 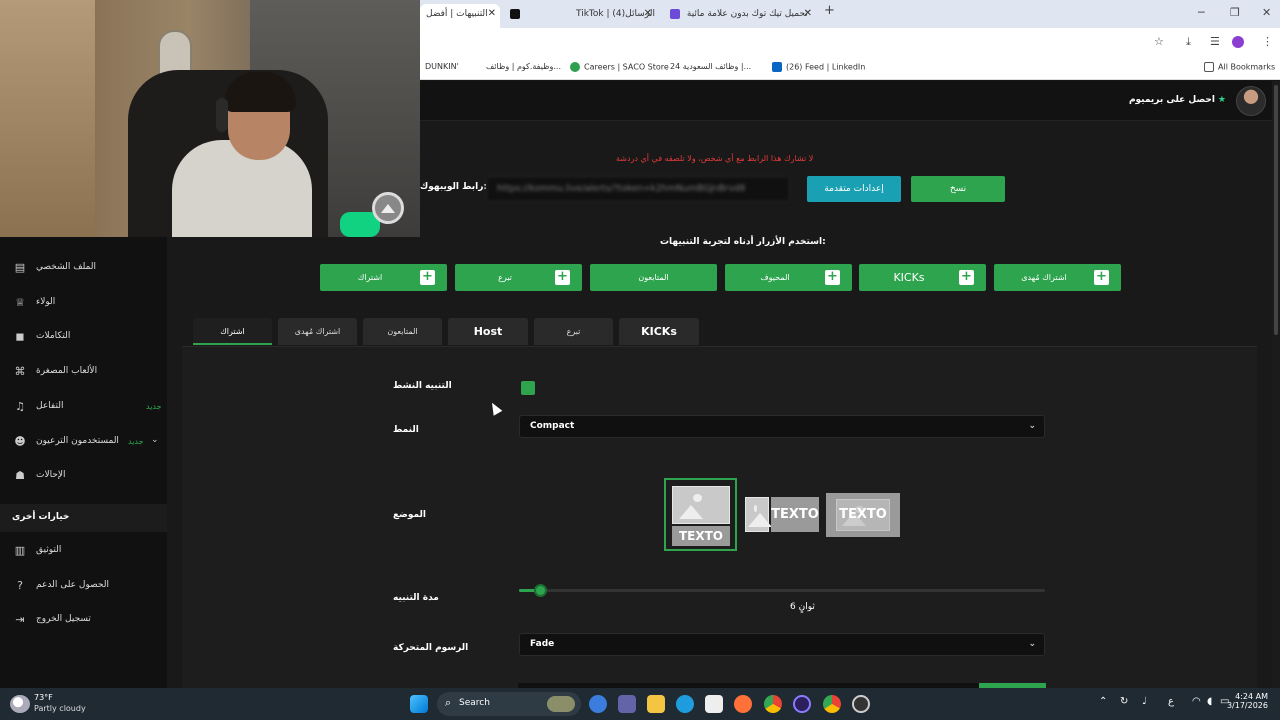 What do you see at coordinates (552, 426) in the screenshot?
I see `style-select-value: Compact` at bounding box center [552, 426].